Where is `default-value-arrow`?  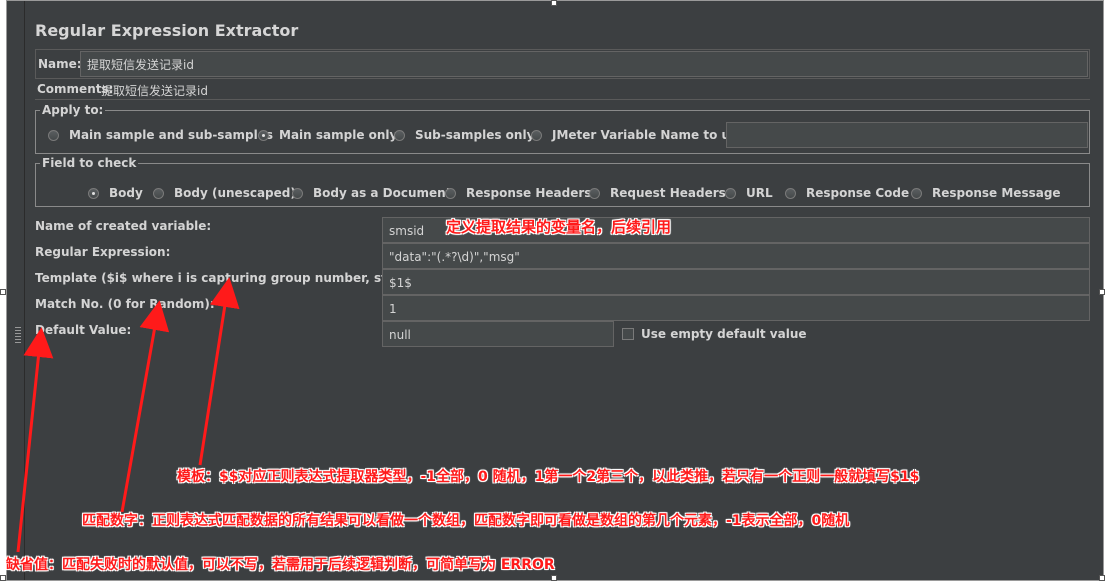 default-value-arrow is located at coordinates (35, 440).